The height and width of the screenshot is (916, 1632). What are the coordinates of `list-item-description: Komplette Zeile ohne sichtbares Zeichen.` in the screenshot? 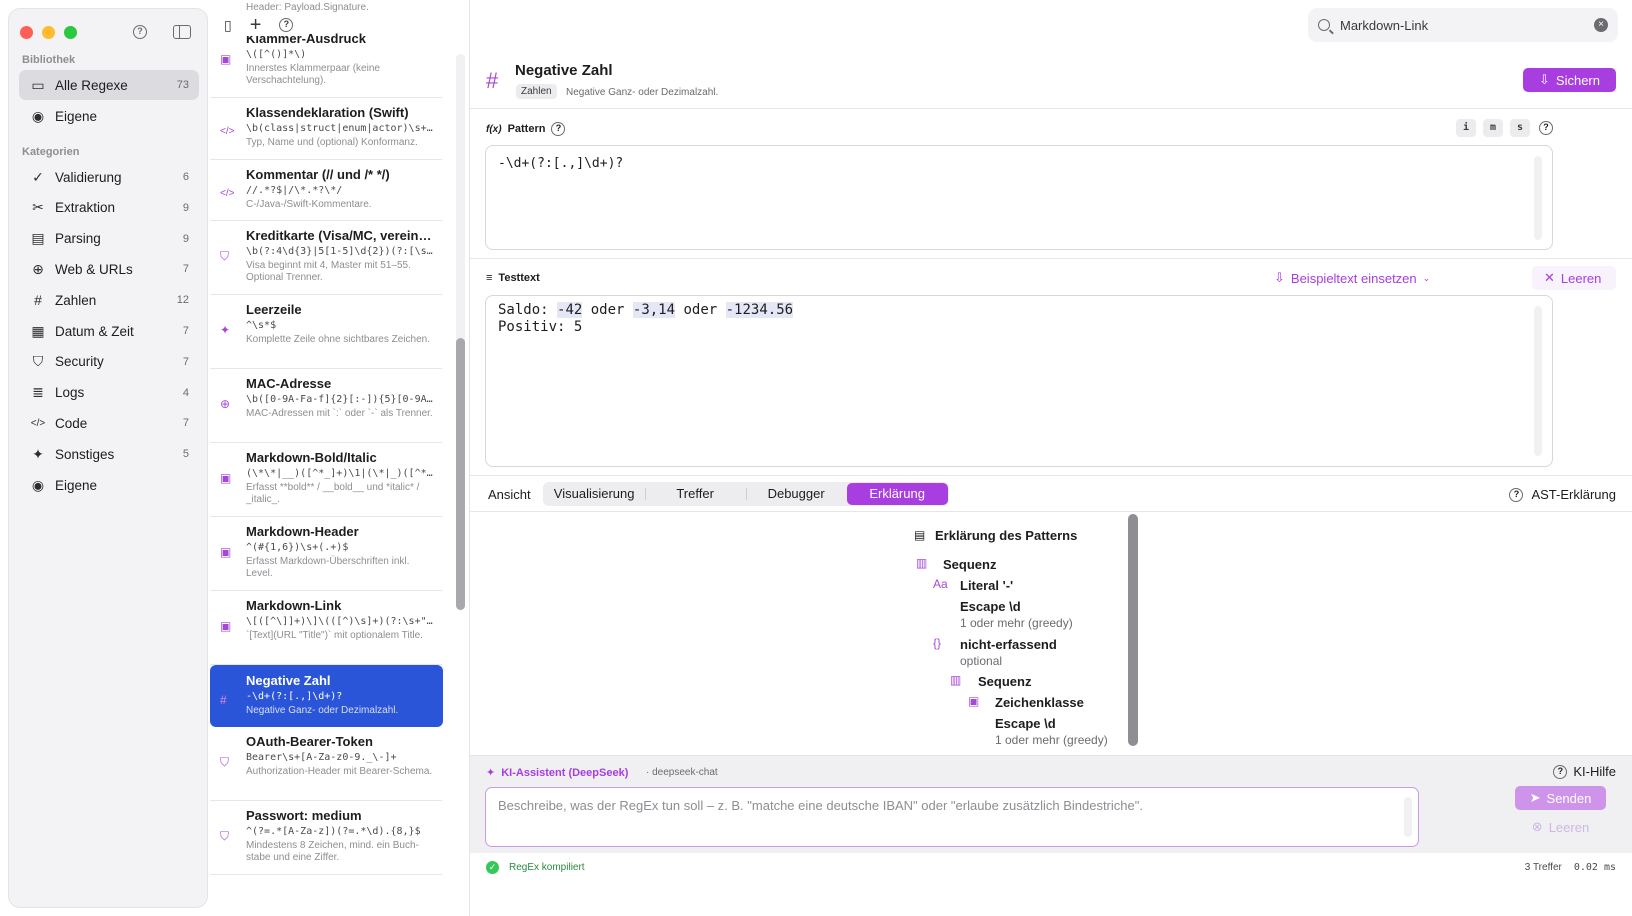 It's located at (338, 339).